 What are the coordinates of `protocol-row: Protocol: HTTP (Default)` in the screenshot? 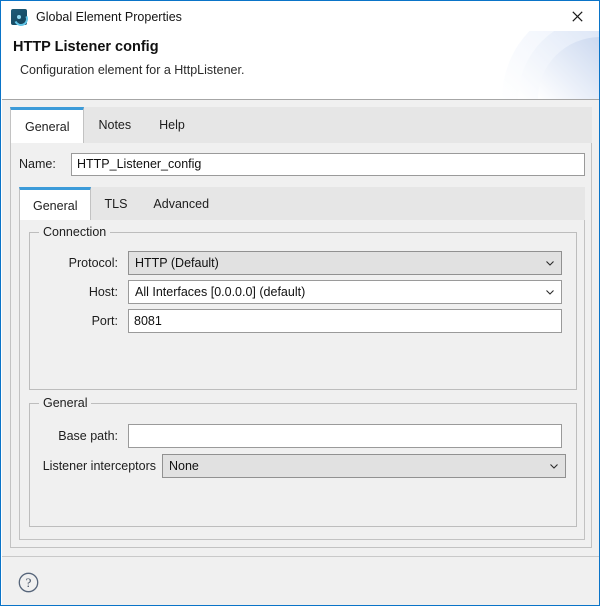 It's located at (302, 263).